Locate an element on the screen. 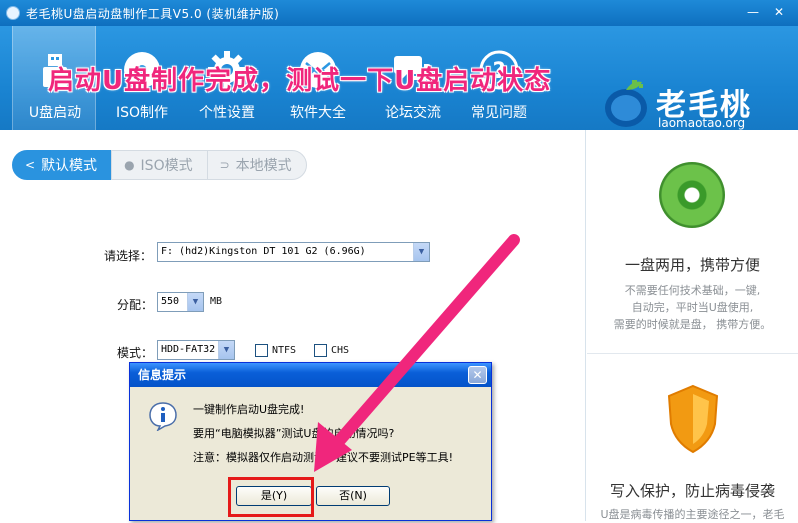  close-button: ✕ is located at coordinates (779, 12).